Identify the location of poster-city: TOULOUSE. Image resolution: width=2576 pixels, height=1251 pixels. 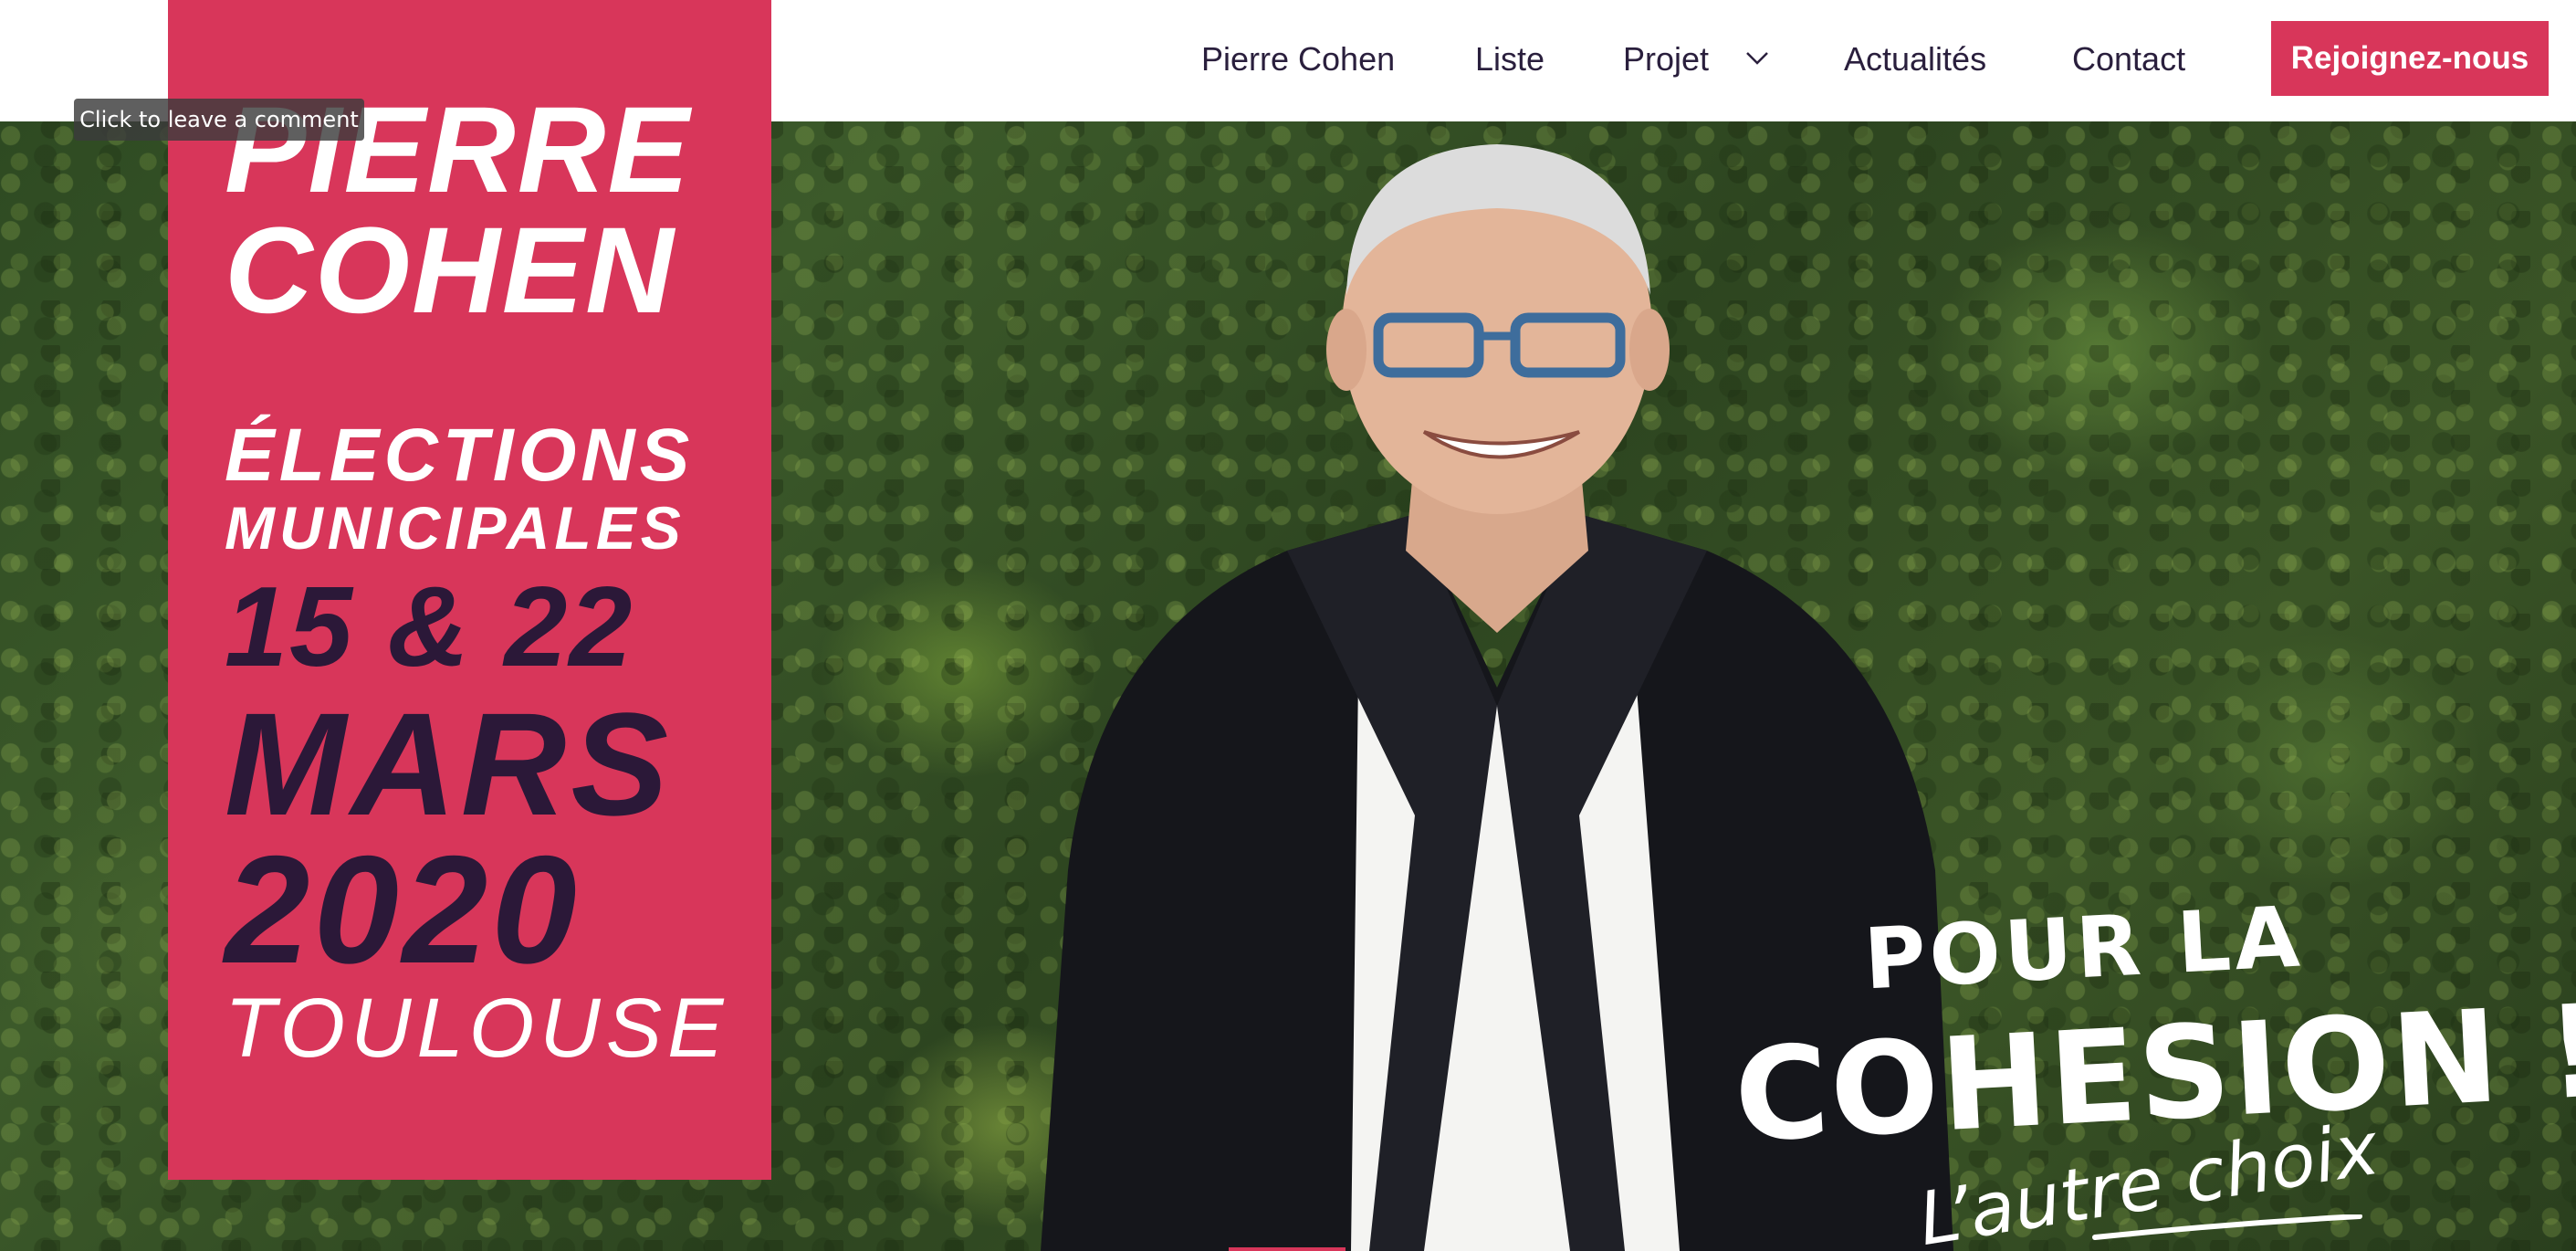
(477, 1028).